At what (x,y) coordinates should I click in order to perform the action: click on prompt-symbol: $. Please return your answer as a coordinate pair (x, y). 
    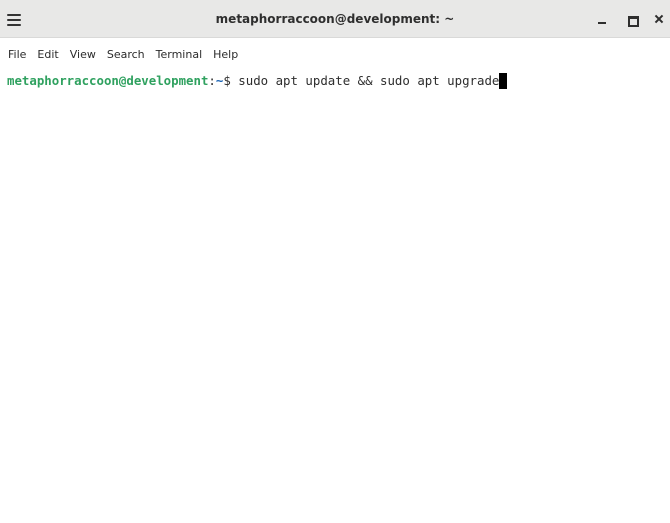
    Looking at the image, I should click on (231, 80).